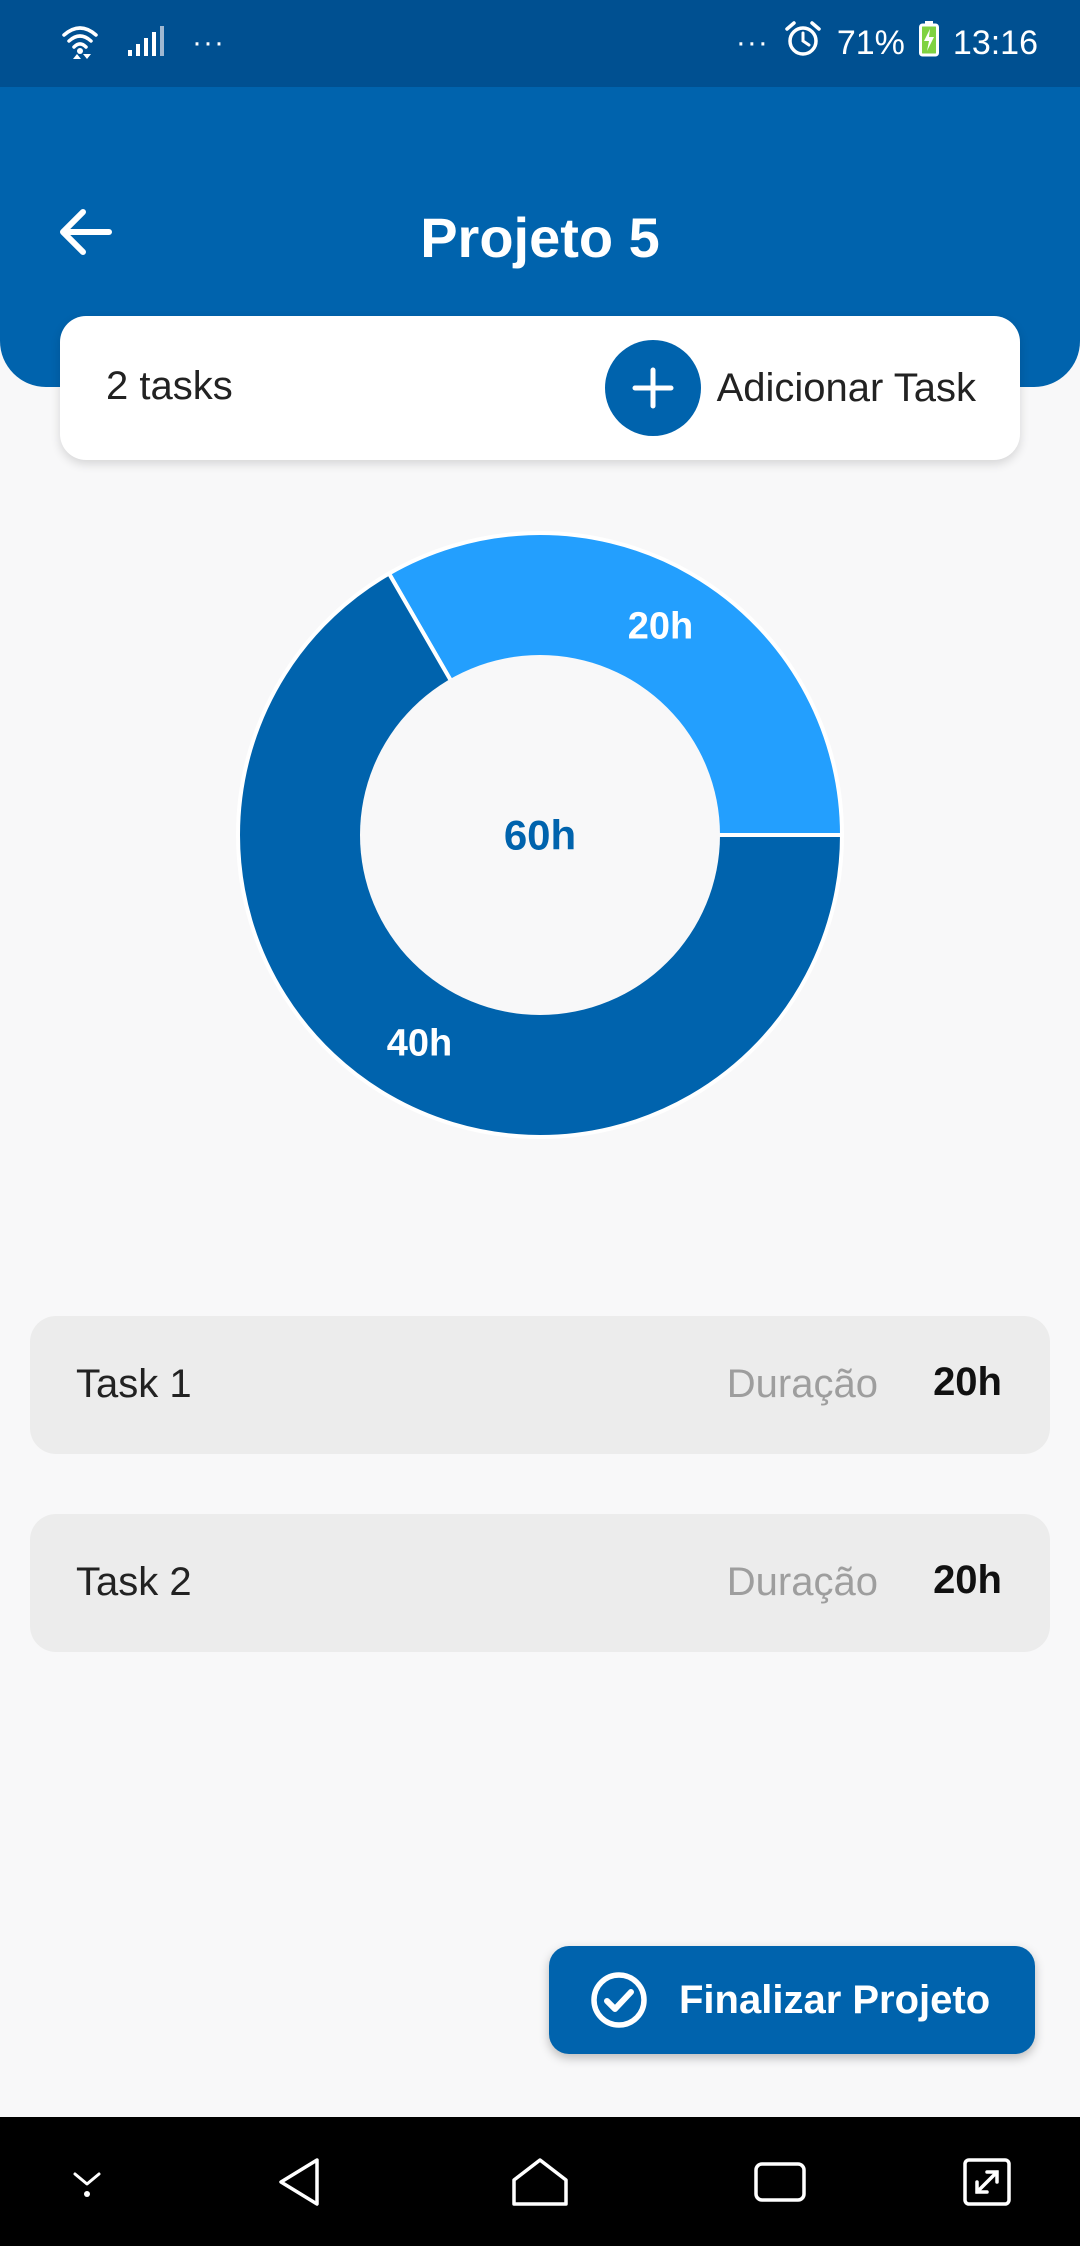  Describe the element at coordinates (540, 237) in the screenshot. I see `page-title: Projeto 5` at that location.